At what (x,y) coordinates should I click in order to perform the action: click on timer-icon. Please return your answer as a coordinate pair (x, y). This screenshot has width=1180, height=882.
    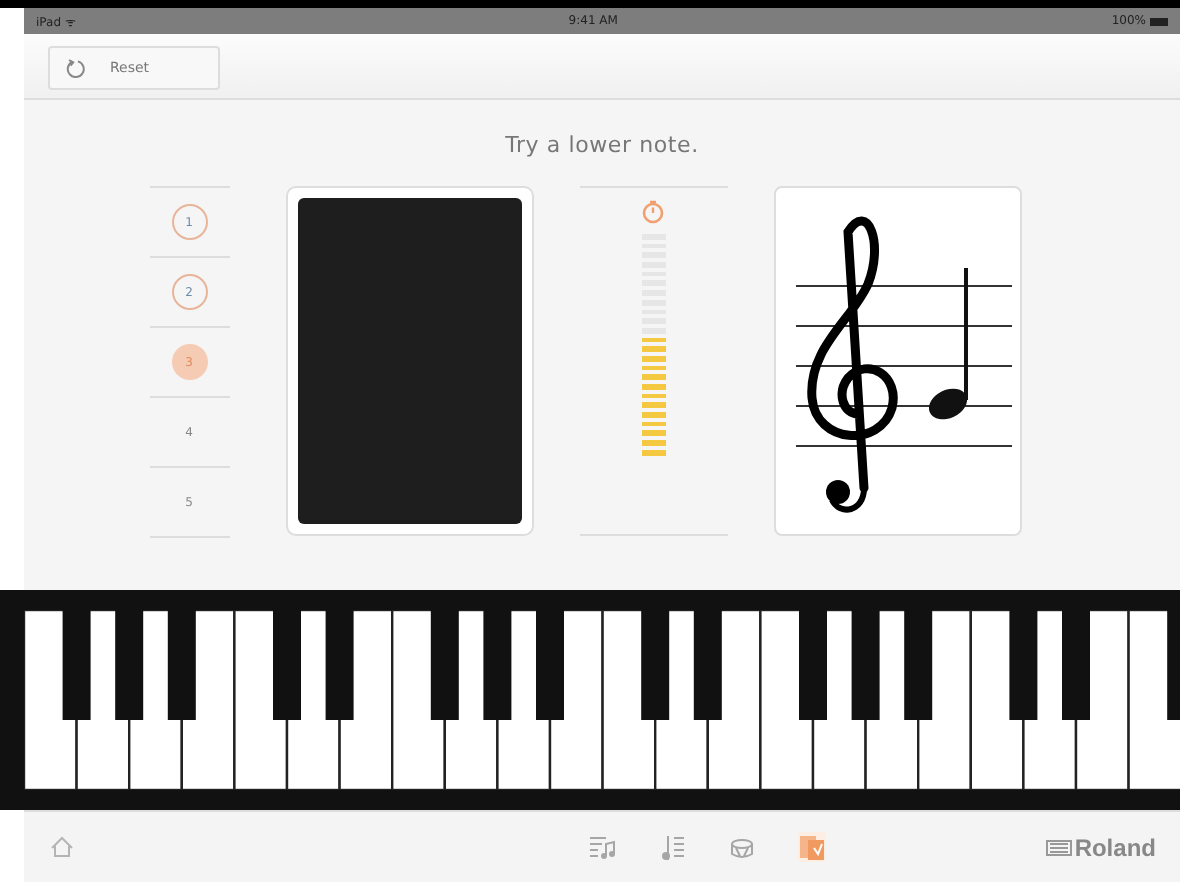
    Looking at the image, I should click on (653, 212).